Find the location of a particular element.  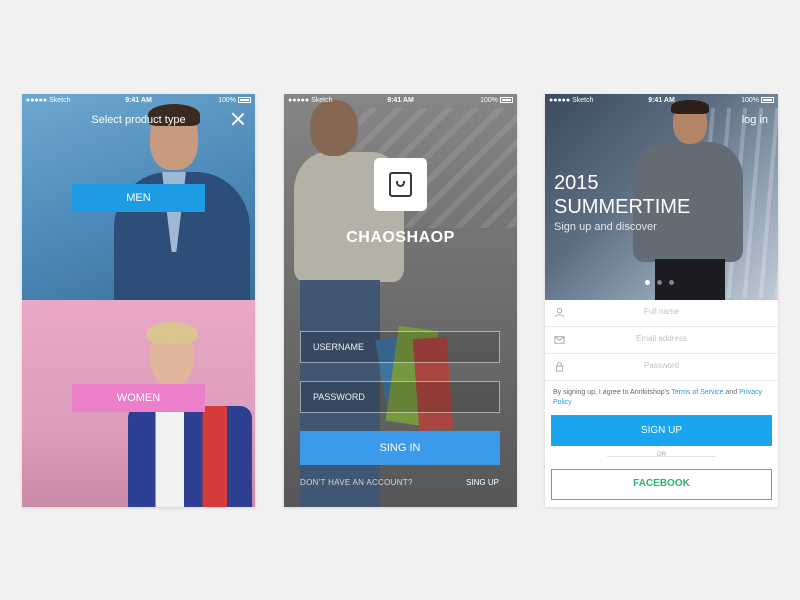

username-input: USERNAME is located at coordinates (400, 347).